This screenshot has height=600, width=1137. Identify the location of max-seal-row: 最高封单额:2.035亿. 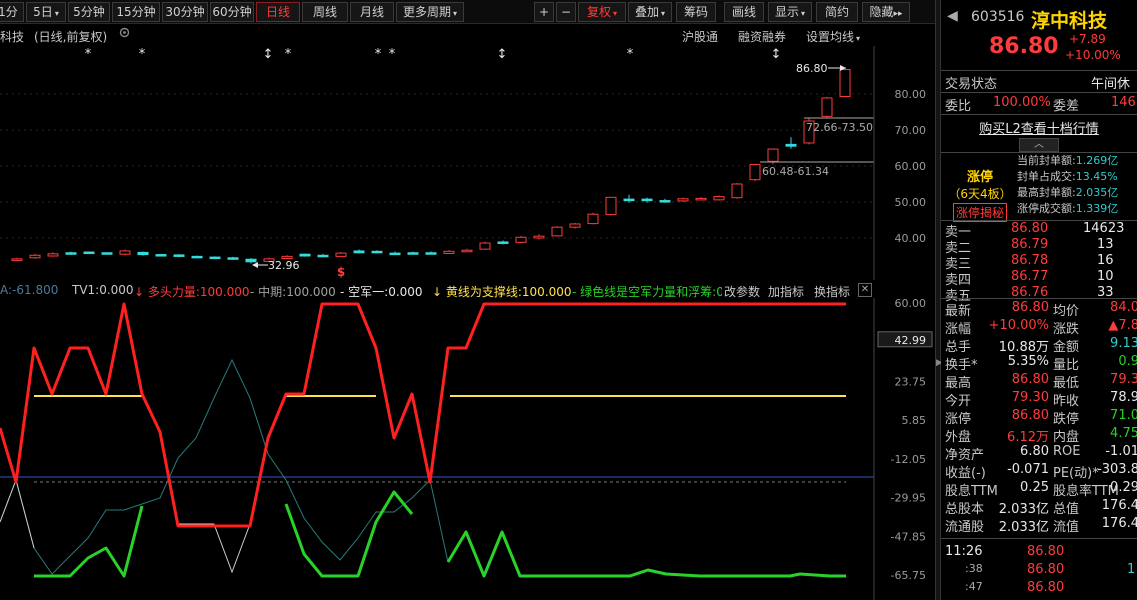
(1077, 193).